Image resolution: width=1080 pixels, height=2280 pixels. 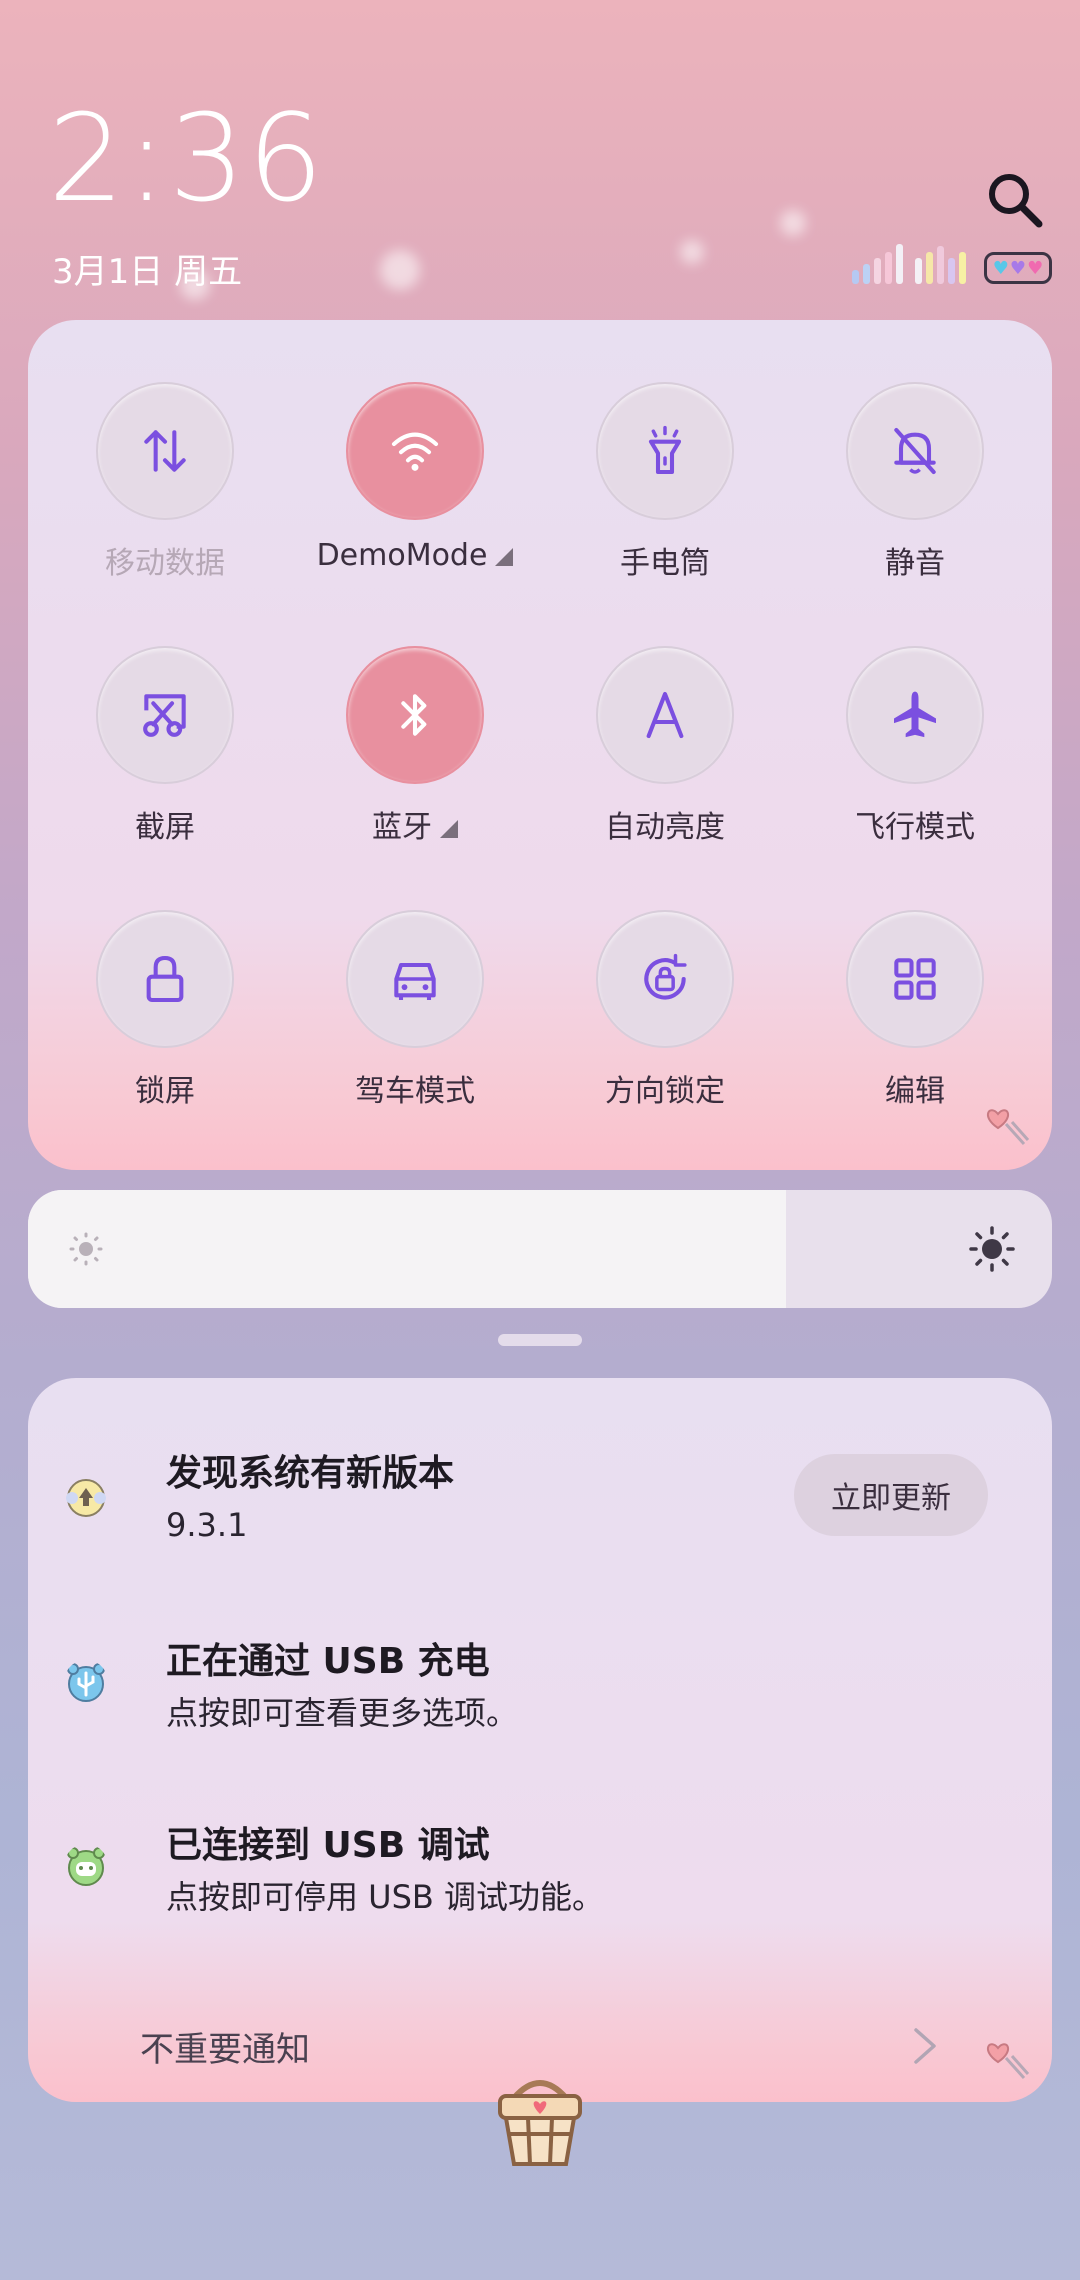 I want to click on tile-auto-brightness: 自动亮度, so click(x=665, y=746).